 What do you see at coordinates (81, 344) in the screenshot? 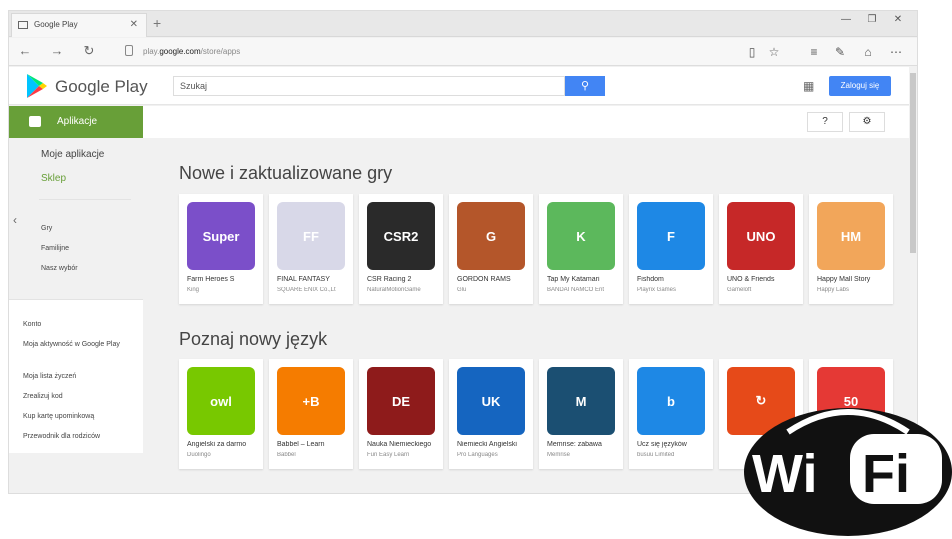
I see `sidebar-item-activity: Moja aktywność w Google Play` at bounding box center [81, 344].